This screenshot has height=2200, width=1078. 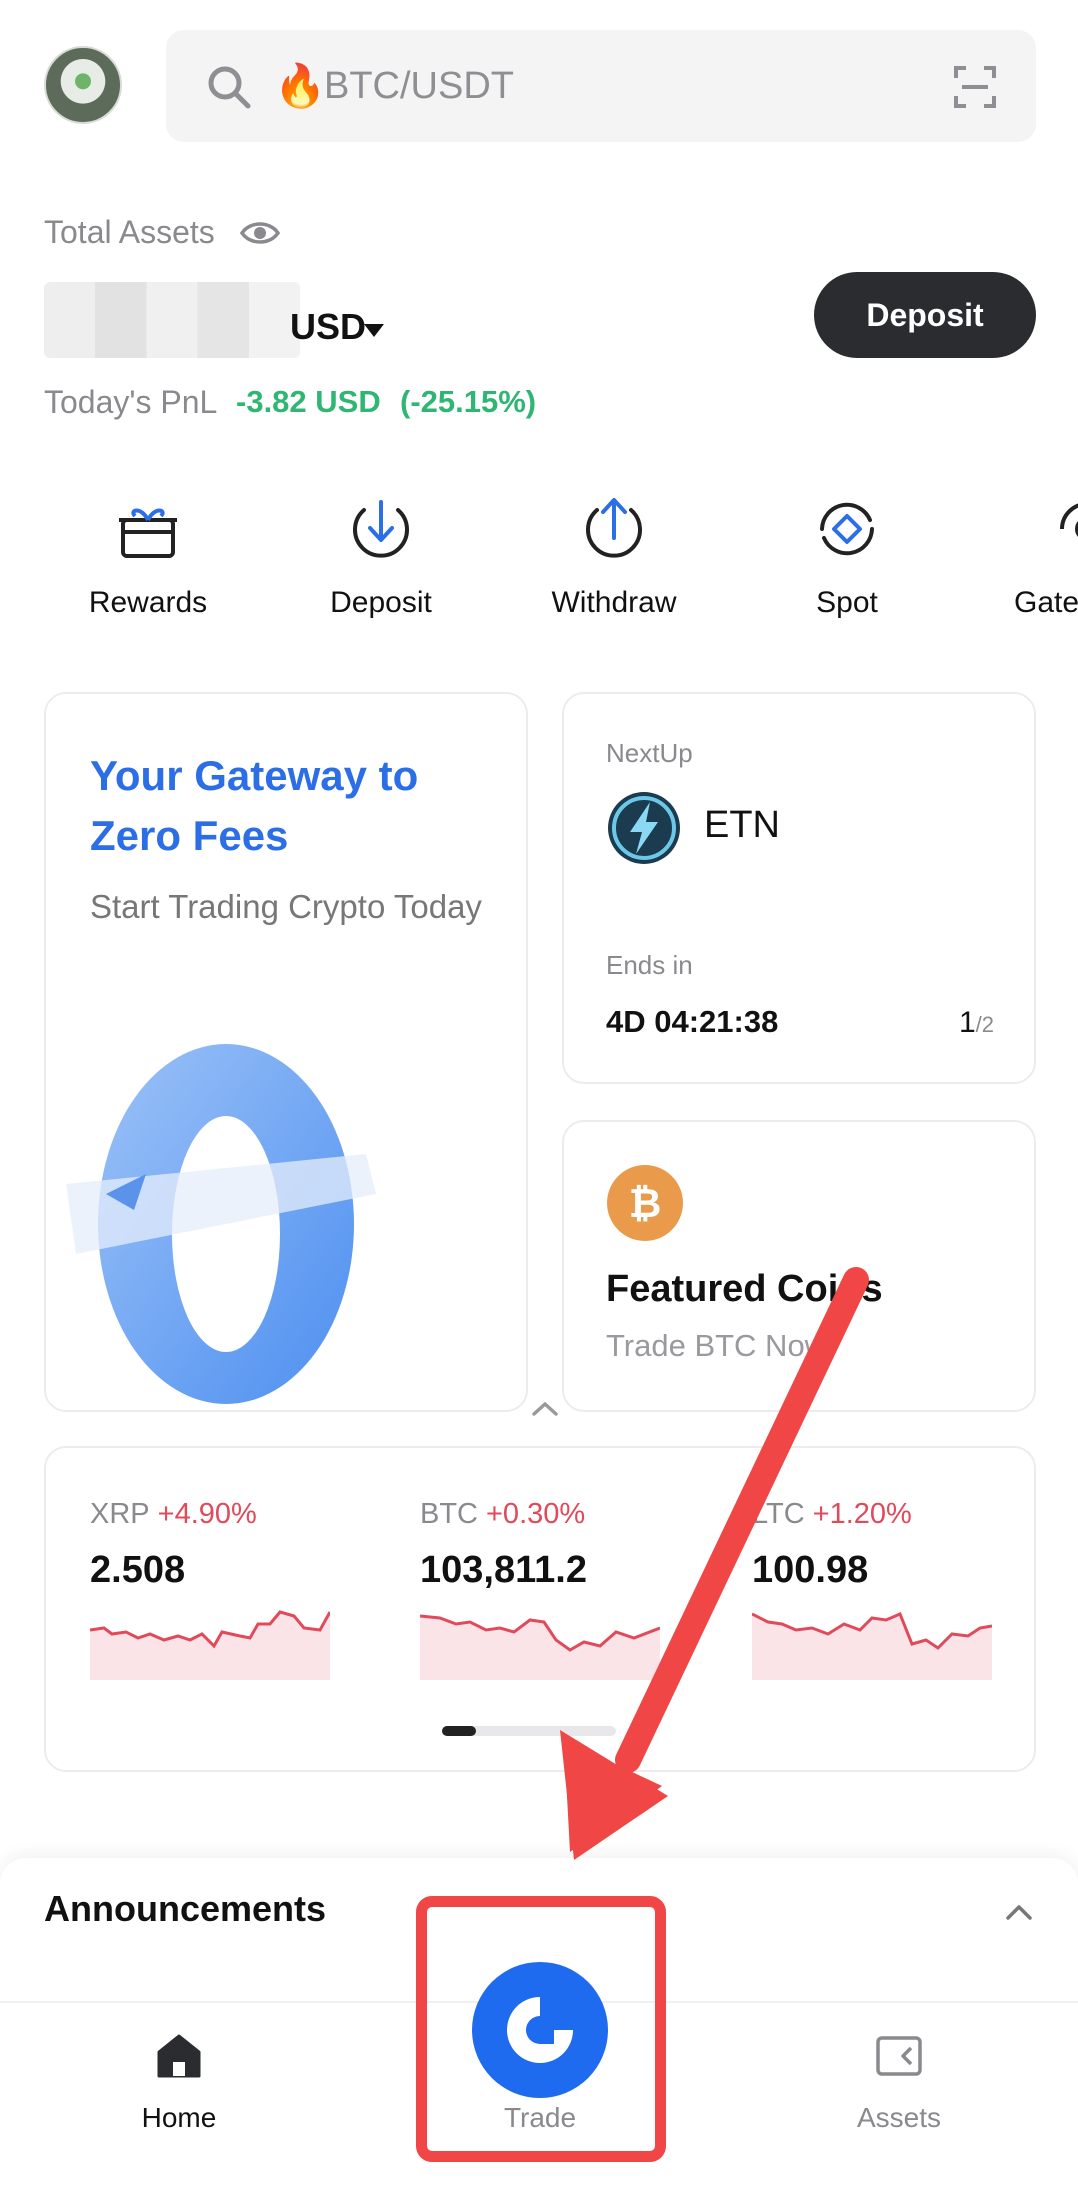 I want to click on shortcut-withdraw: Withdraw, so click(x=614, y=557).